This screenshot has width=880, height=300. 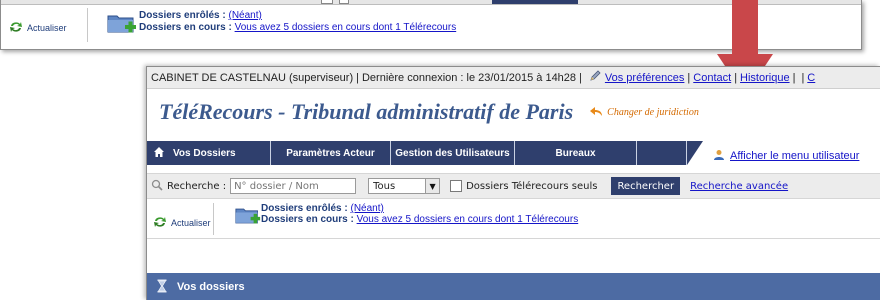 I want to click on nav-gestion-utilisateurs: Gestion des Utilisateurs, so click(x=453, y=153).